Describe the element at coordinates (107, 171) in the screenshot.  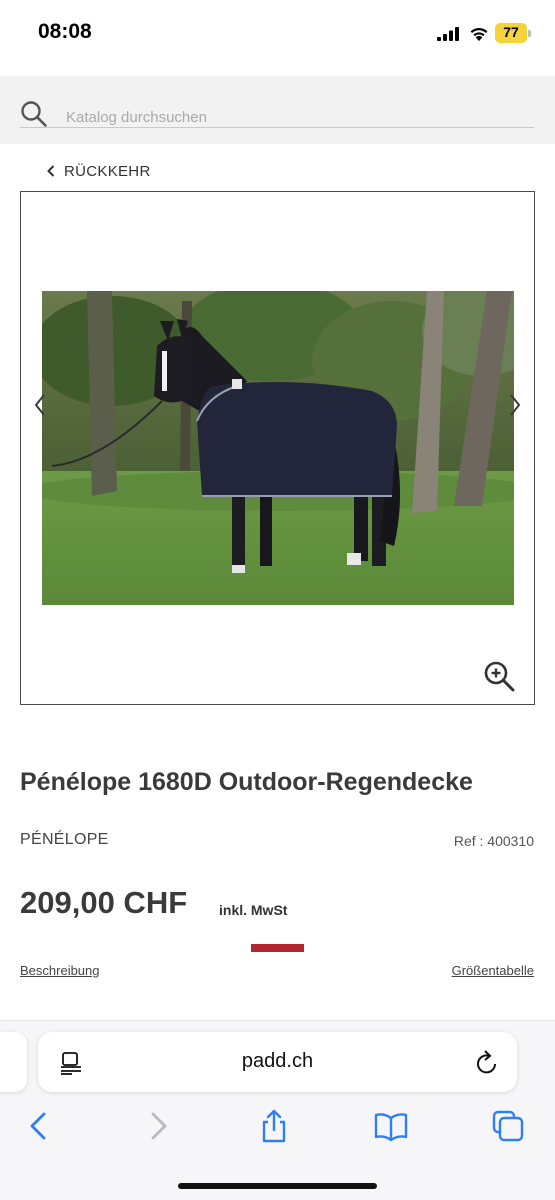
I see `back-label: RÜCKKEHR` at that location.